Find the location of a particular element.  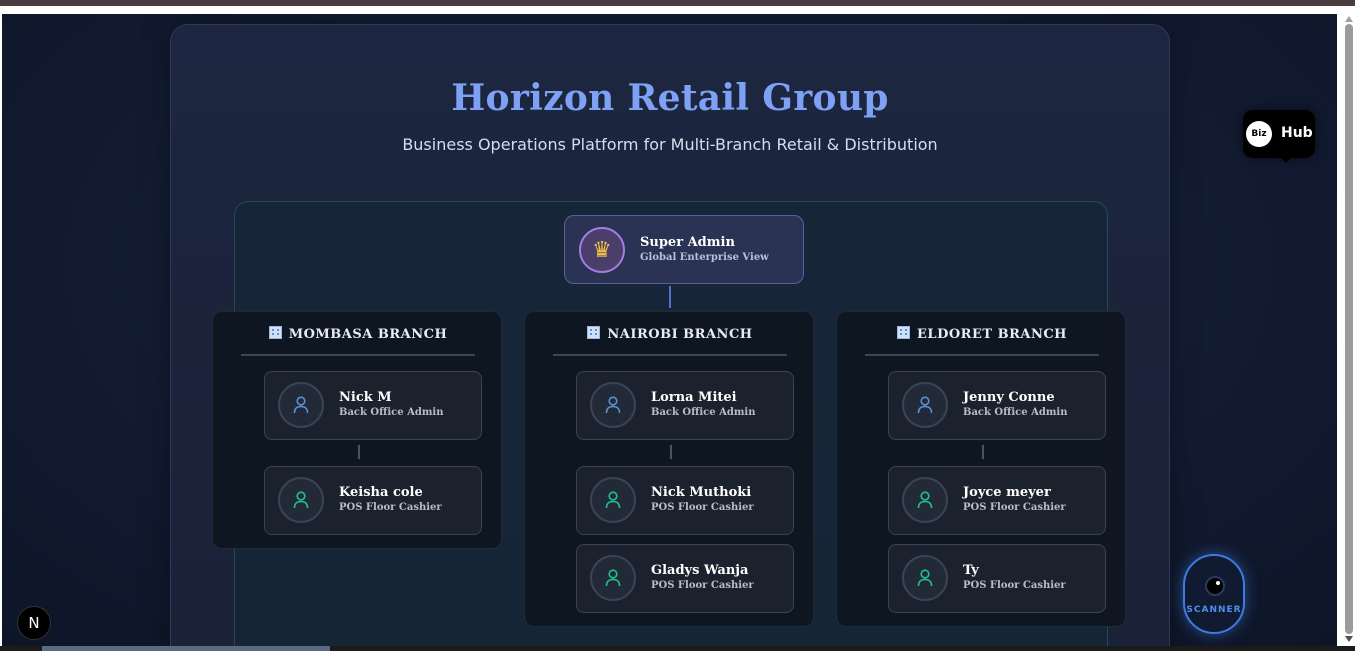

biz-logo: Biz is located at coordinates (1259, 134).